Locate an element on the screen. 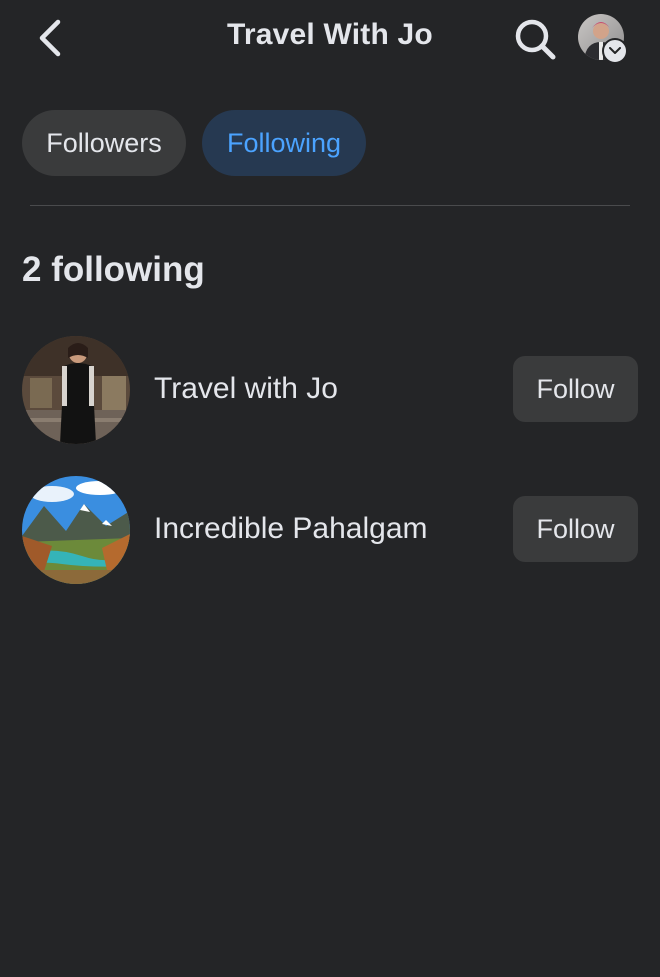 This screenshot has width=660, height=977. list-item: Travel with Jo Follow is located at coordinates (330, 390).